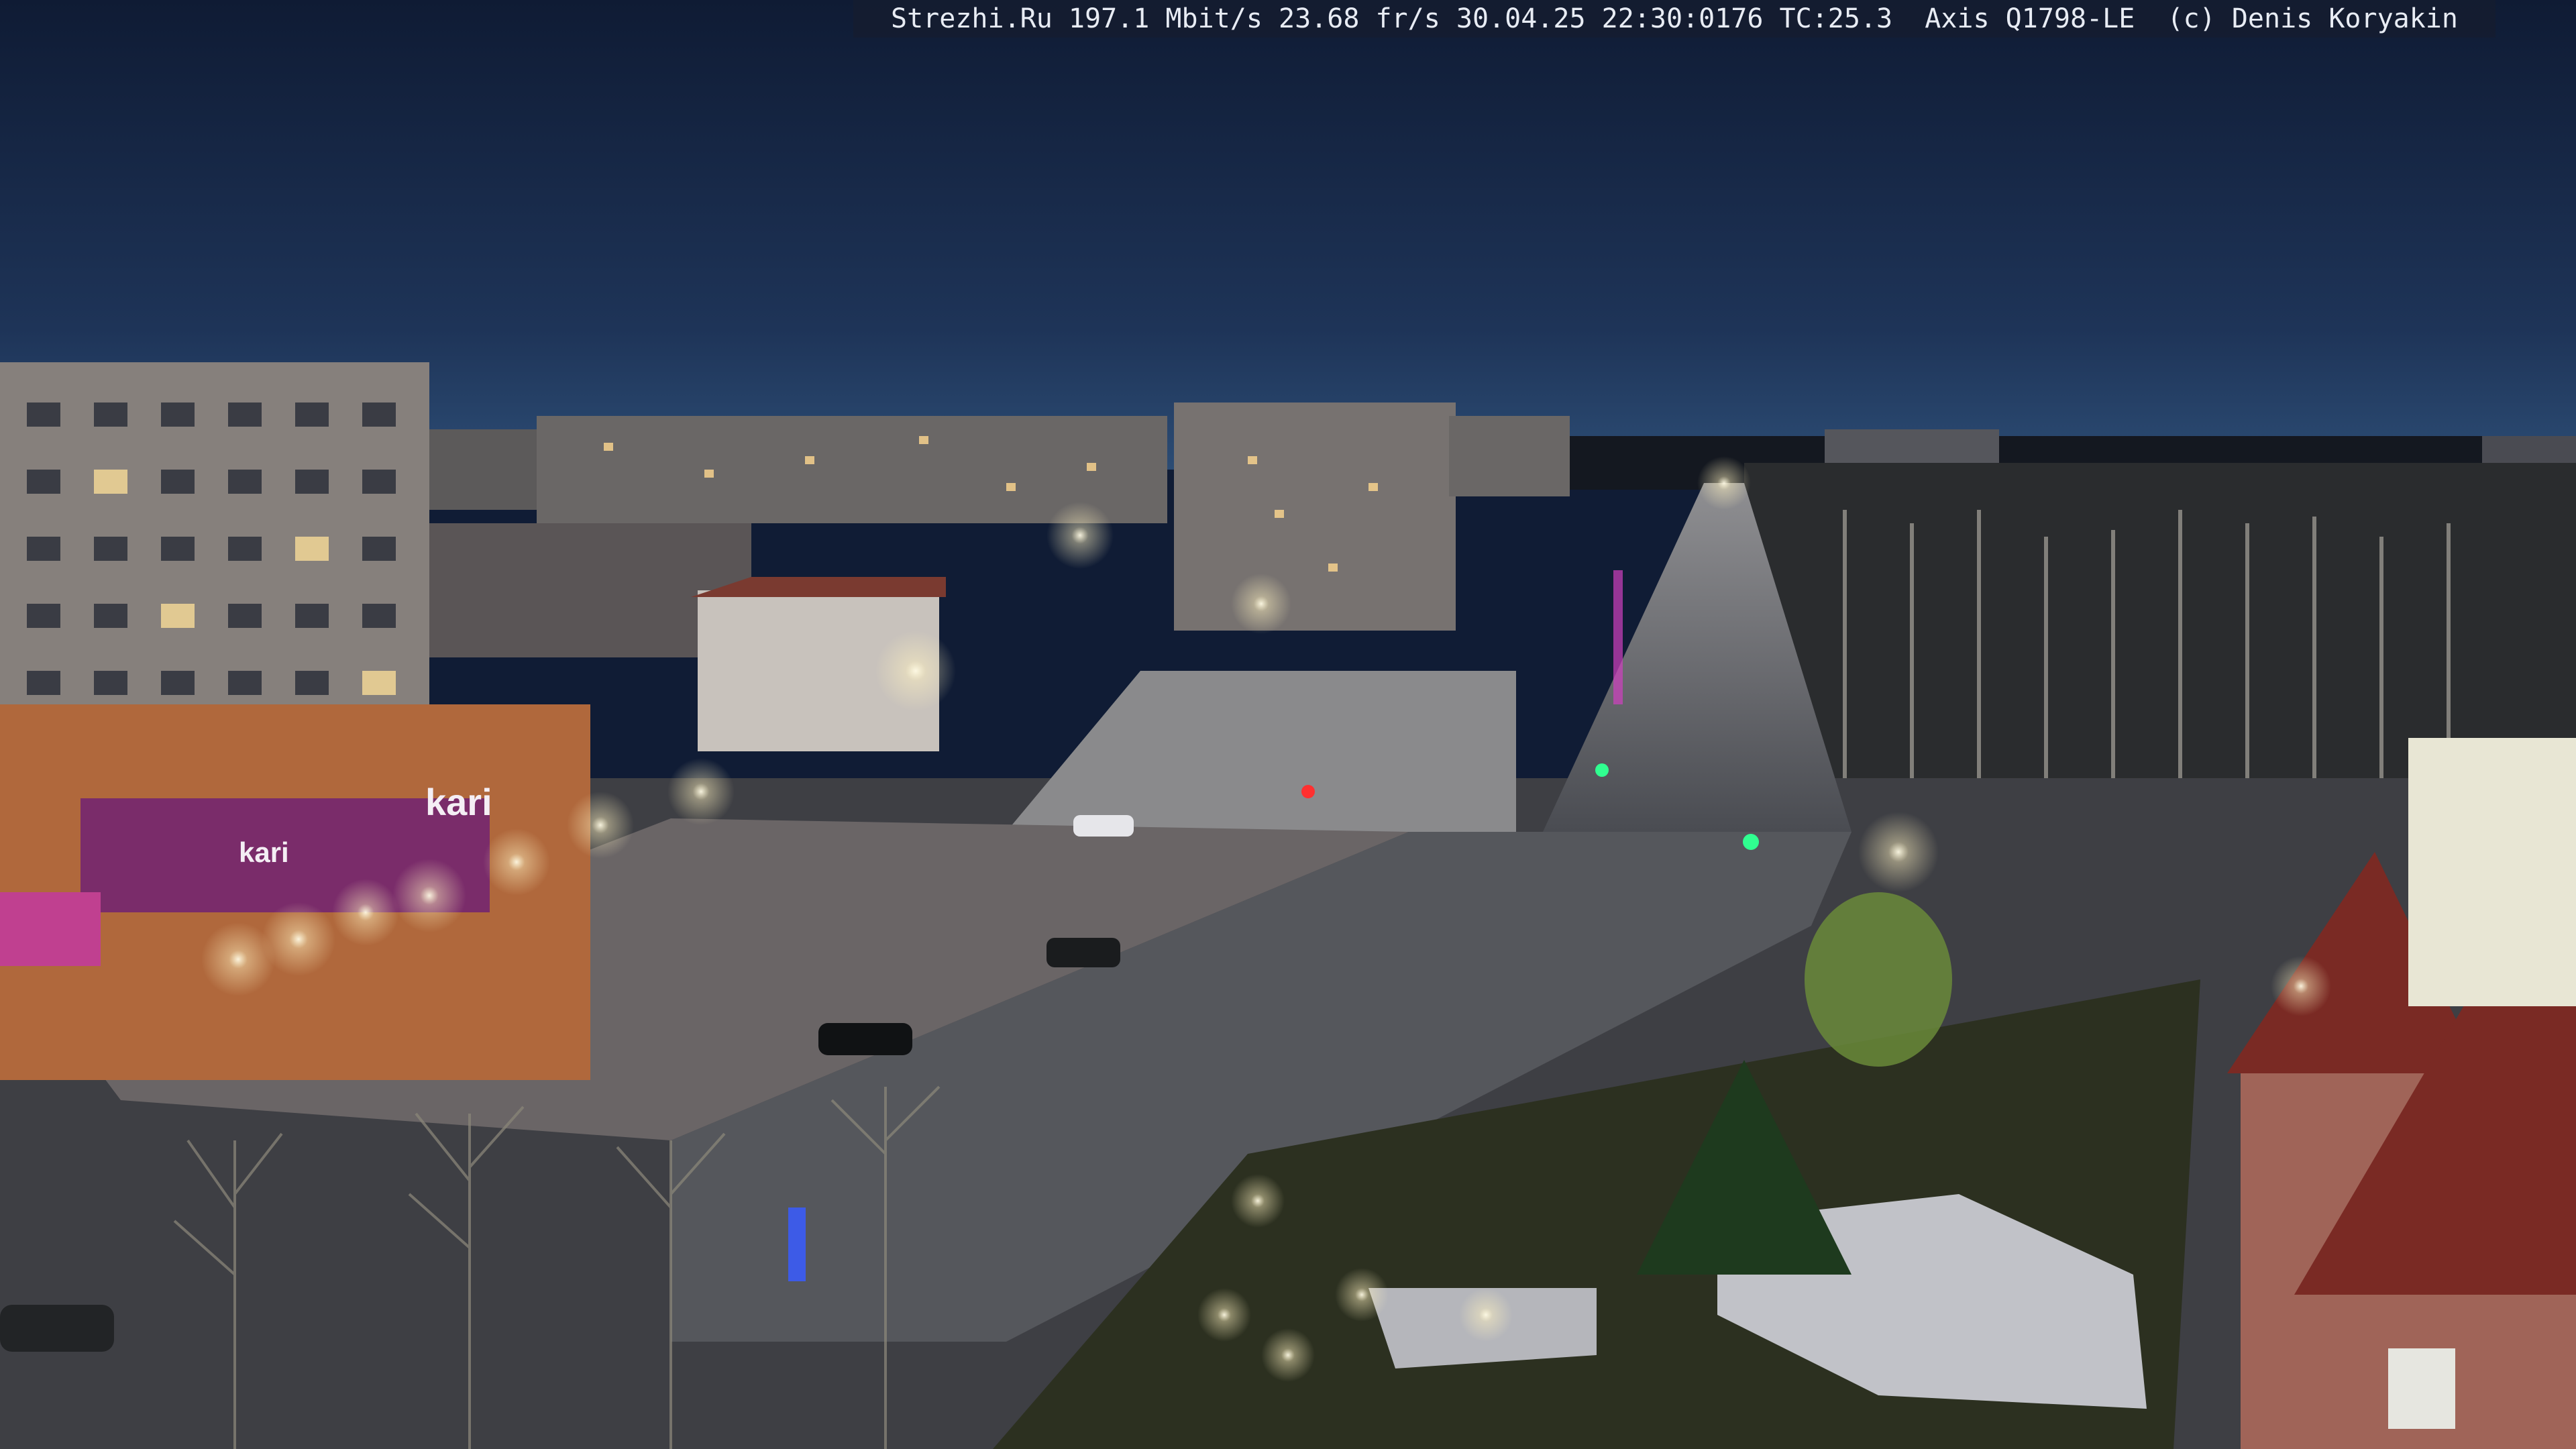 This screenshot has width=2576, height=1449. What do you see at coordinates (1618, 637) in the screenshot?
I see `neon-avenue-lights` at bounding box center [1618, 637].